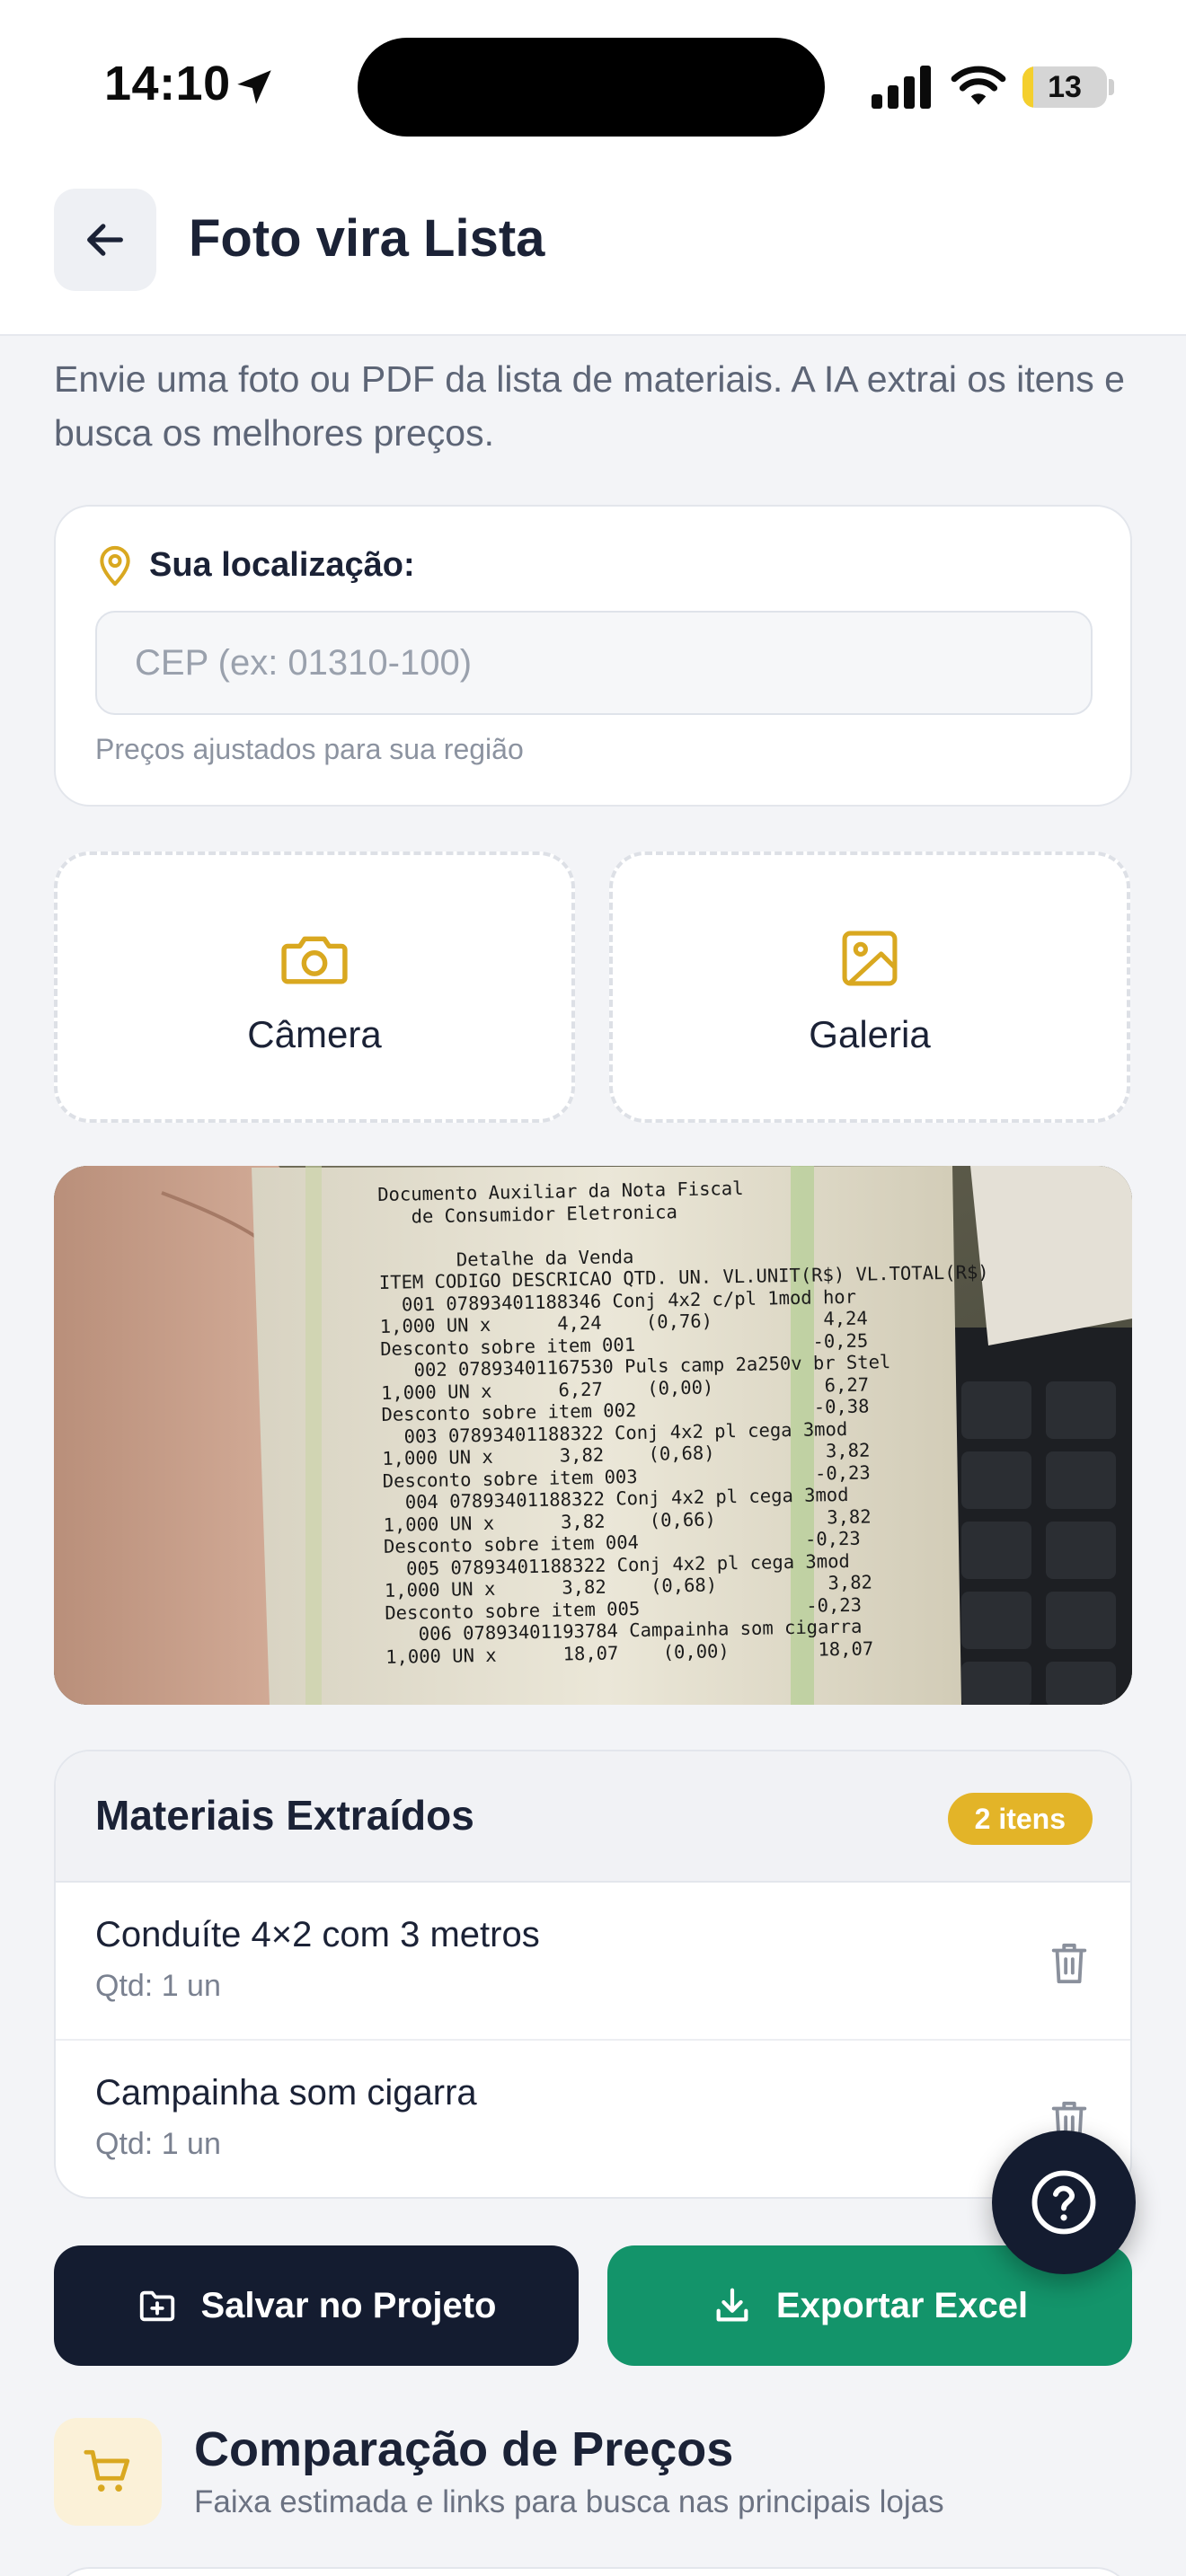  What do you see at coordinates (309, 749) in the screenshot?
I see `location-hint: Preços ajustados para sua região` at bounding box center [309, 749].